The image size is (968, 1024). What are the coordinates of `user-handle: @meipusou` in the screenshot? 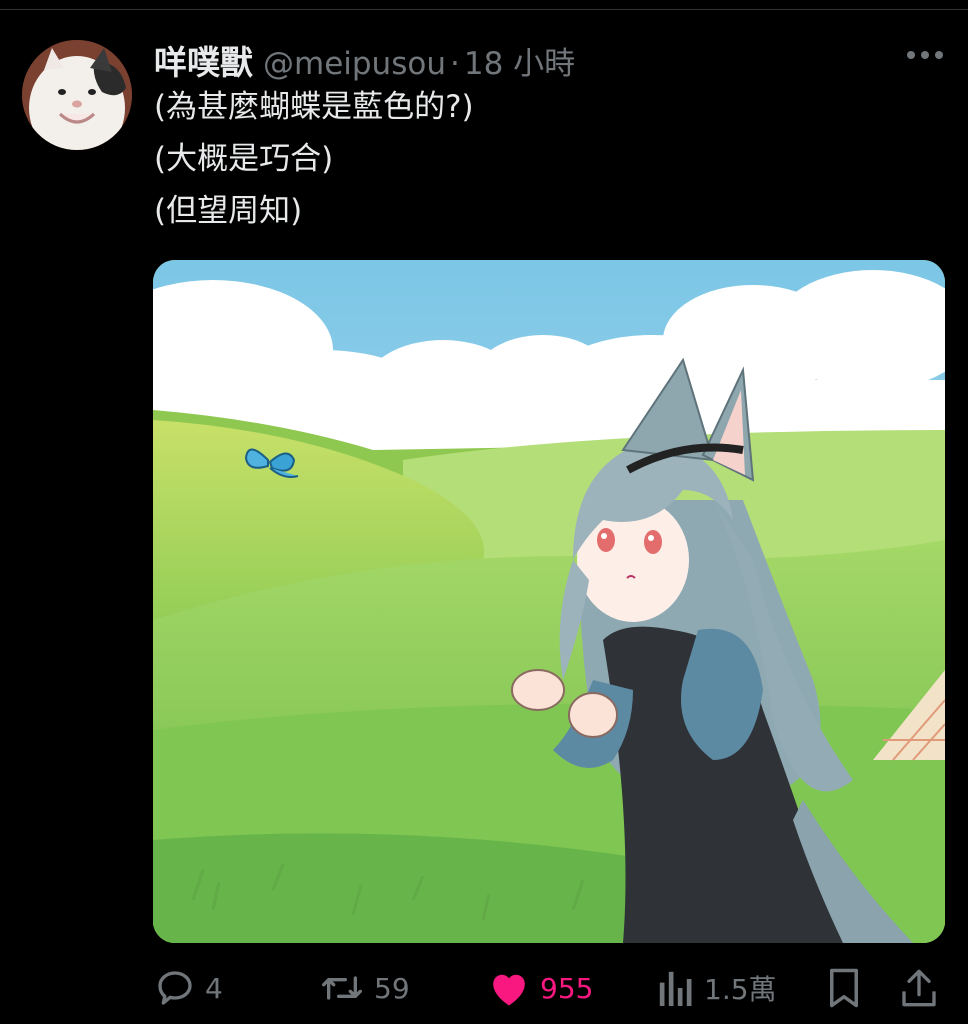 It's located at (354, 64).